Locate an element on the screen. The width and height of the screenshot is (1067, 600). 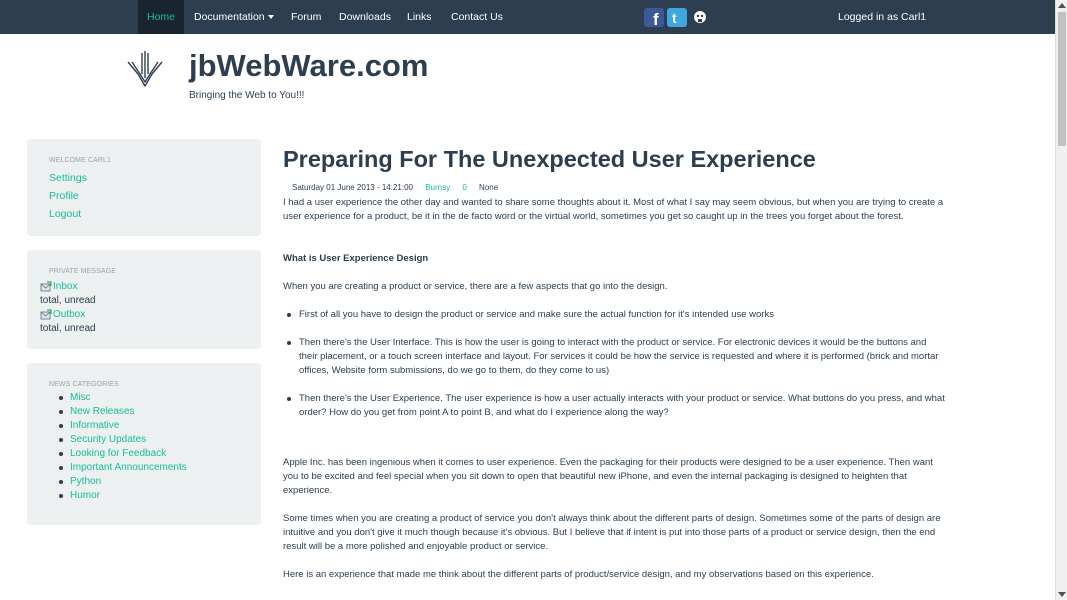
article-subheading: What is User Experience Design is located at coordinates (356, 258).